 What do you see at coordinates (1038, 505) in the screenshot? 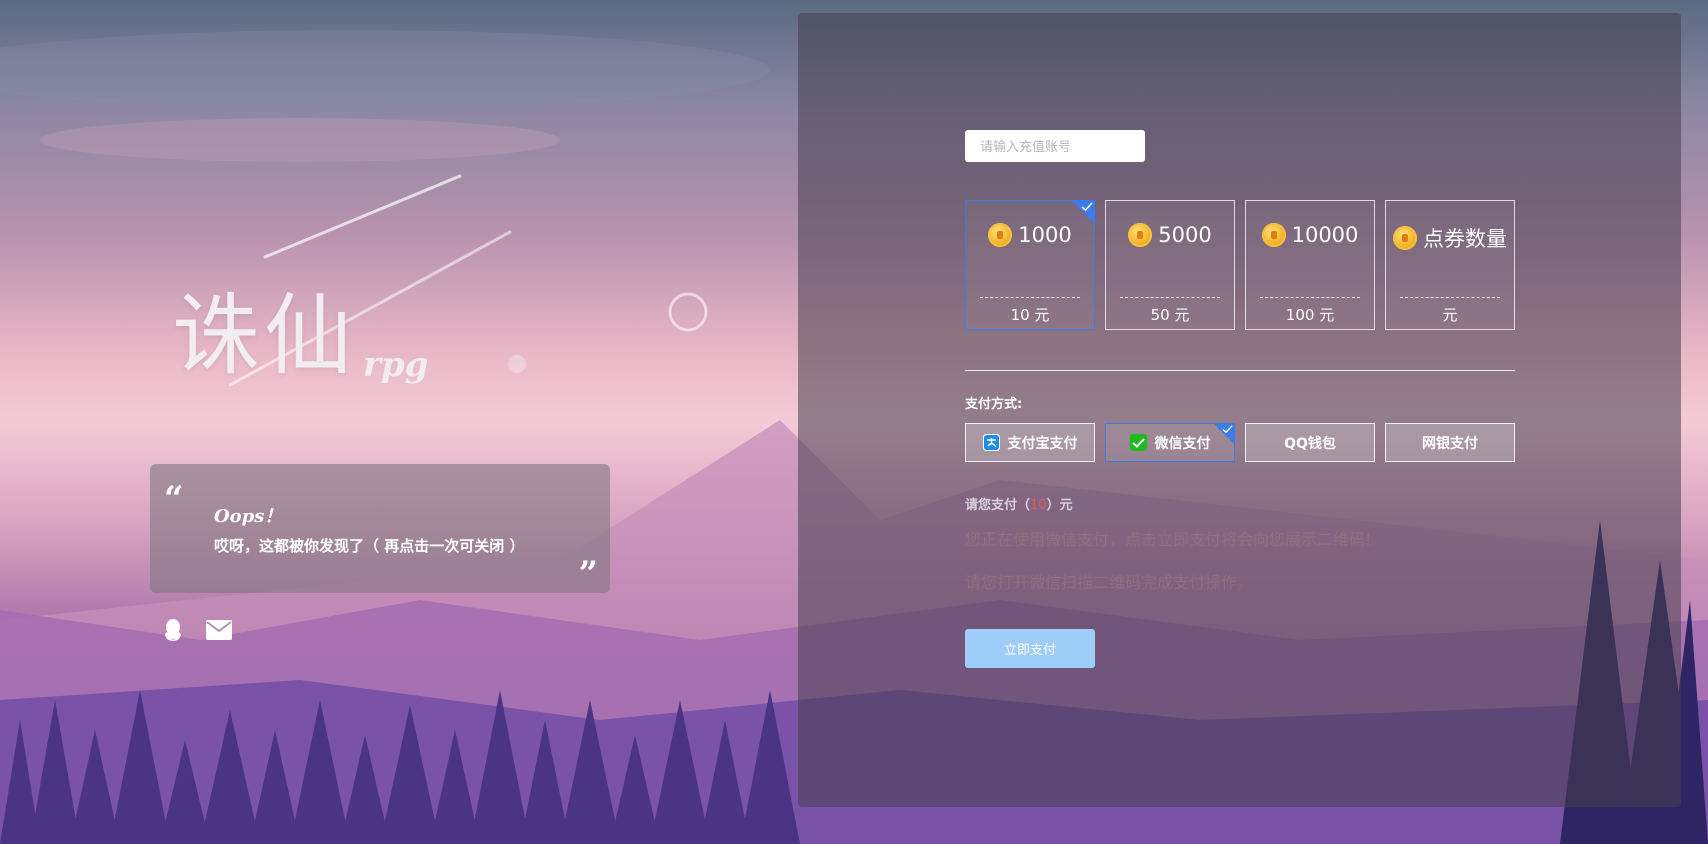
I see `amount-due-value: 10` at bounding box center [1038, 505].